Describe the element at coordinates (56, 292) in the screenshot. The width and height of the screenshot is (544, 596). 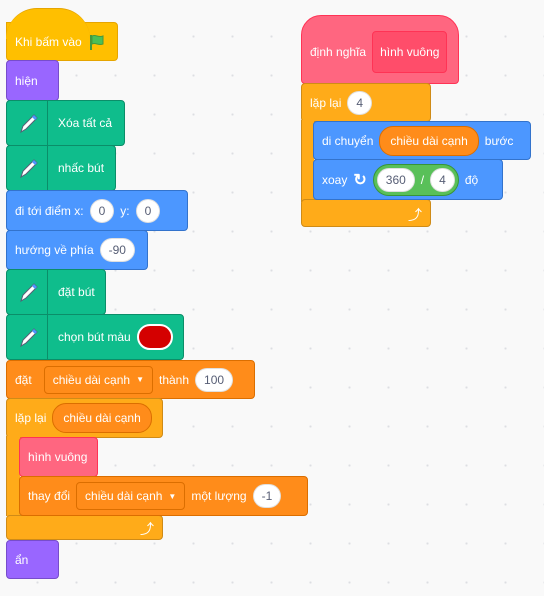
I see `pen-down-block: đặt bút` at that location.